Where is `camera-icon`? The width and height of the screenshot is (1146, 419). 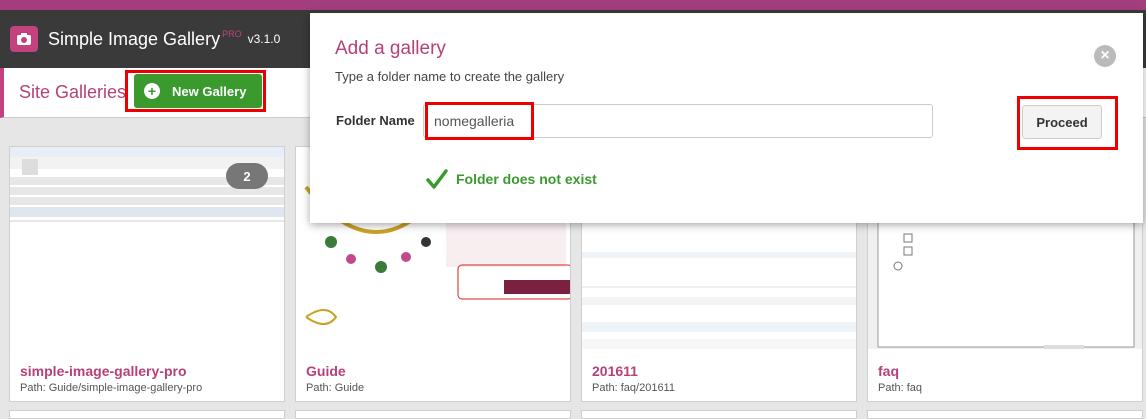
camera-icon is located at coordinates (24, 39).